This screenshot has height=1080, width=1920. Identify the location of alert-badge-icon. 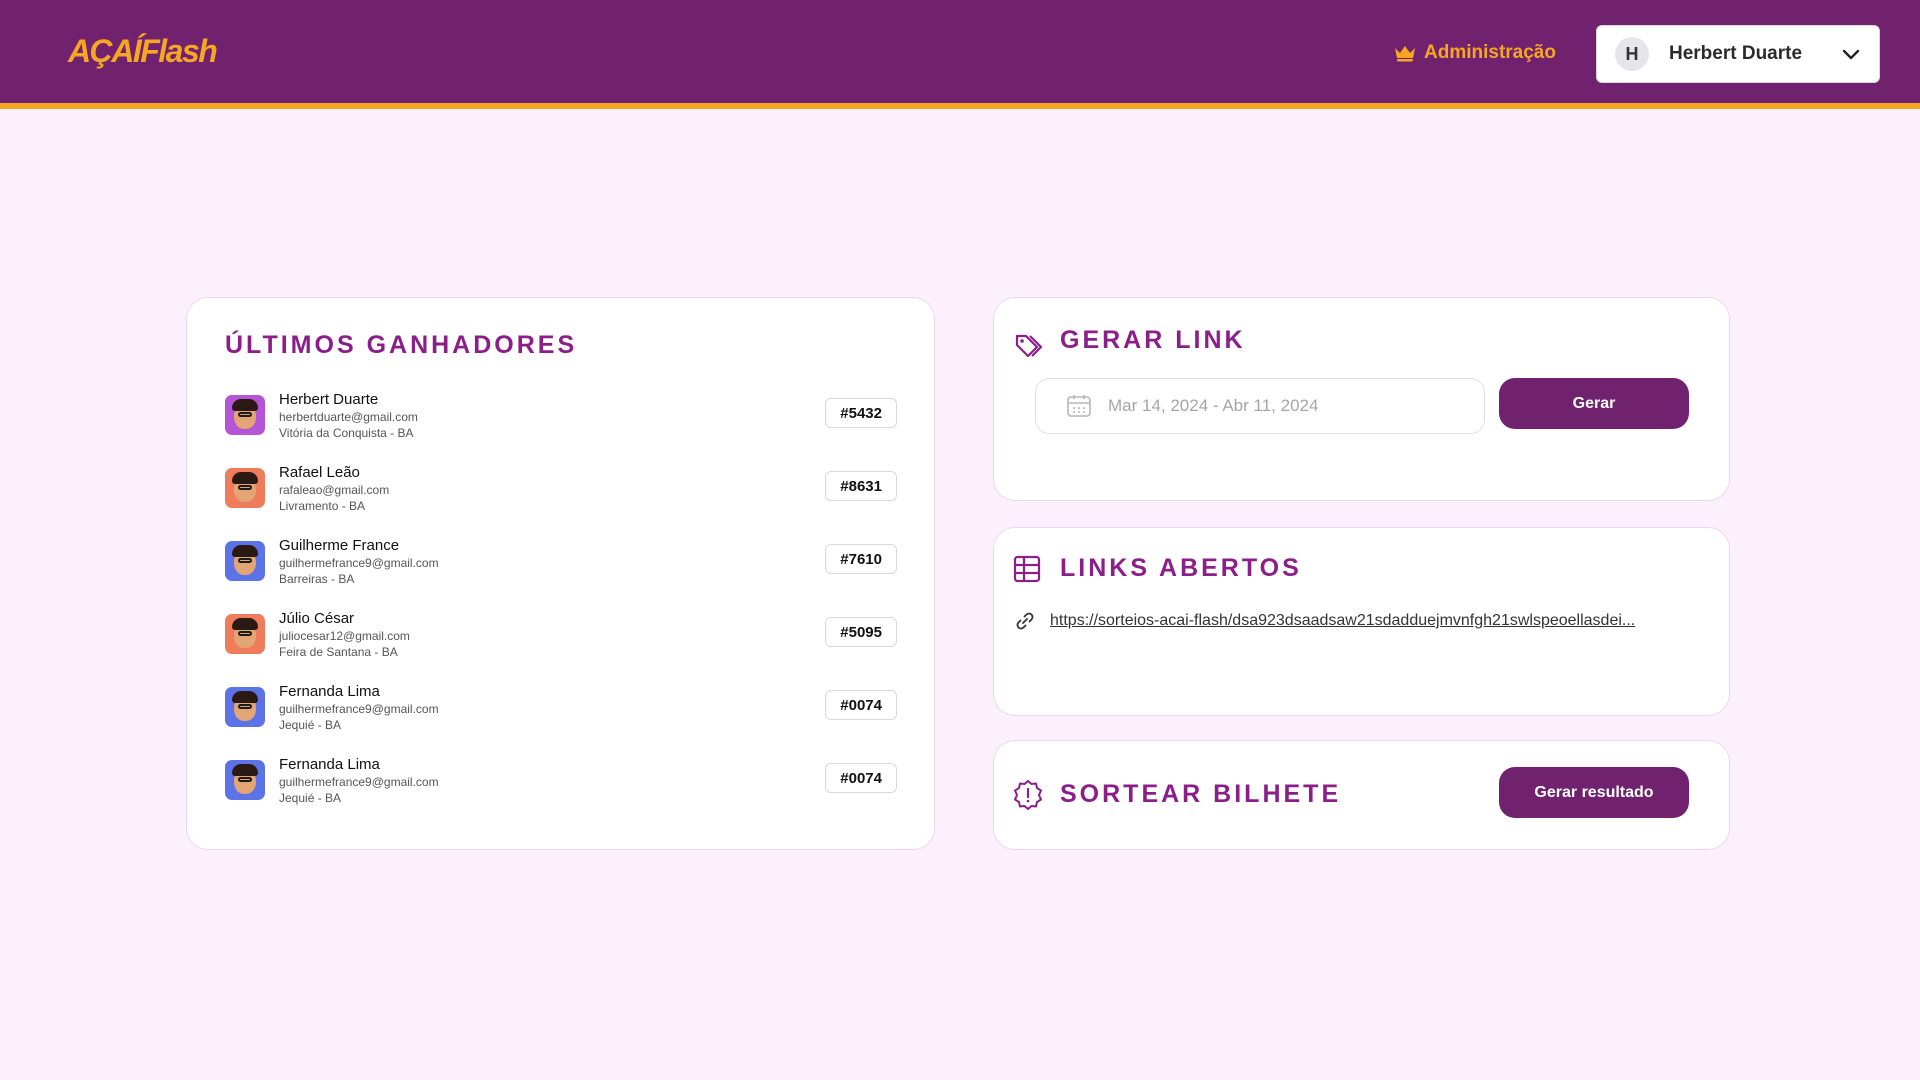
(1028, 795).